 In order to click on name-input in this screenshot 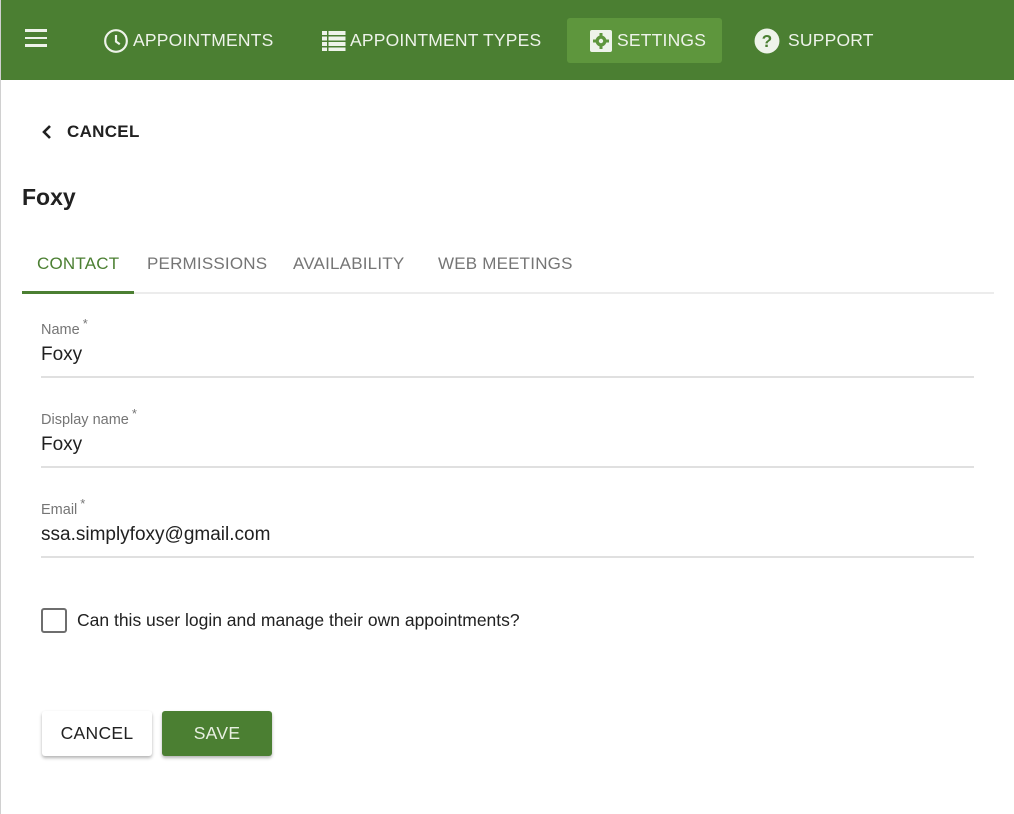, I will do `click(507, 355)`.